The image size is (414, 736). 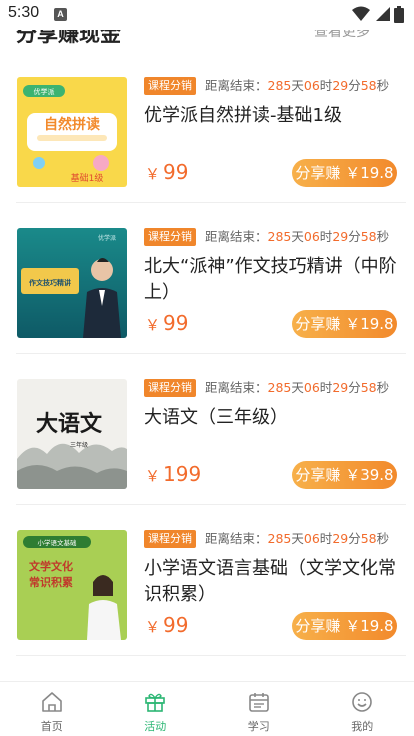 I want to click on thumb-main-line2: 常识积累, so click(x=51, y=582).